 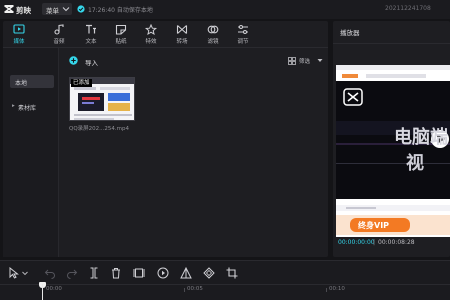 I want to click on delete-button, so click(x=116, y=273).